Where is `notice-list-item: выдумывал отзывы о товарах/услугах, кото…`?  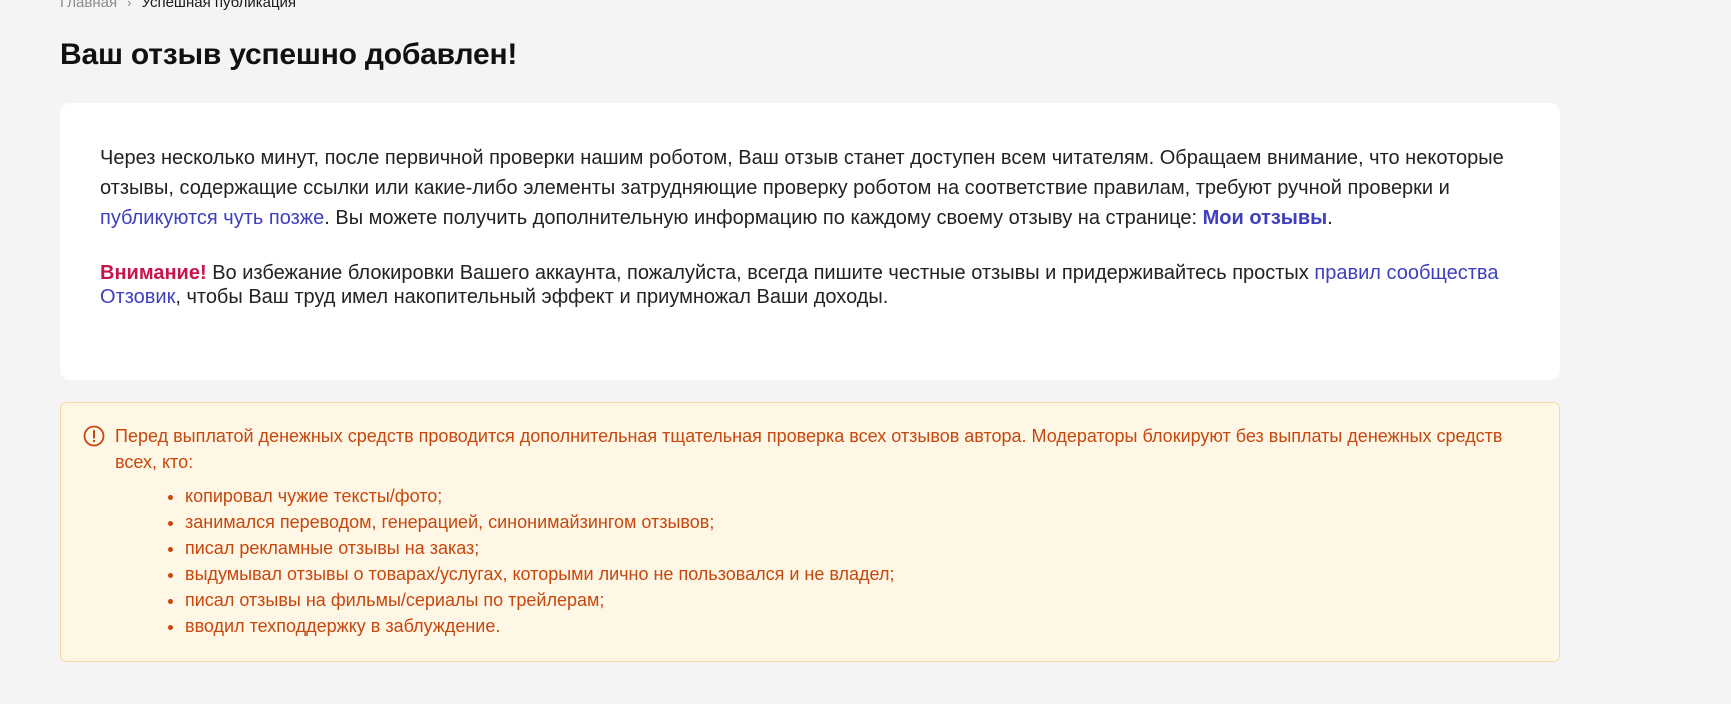
notice-list-item: выдумывал отзывы о товарах/услугах, кото… is located at coordinates (860, 574).